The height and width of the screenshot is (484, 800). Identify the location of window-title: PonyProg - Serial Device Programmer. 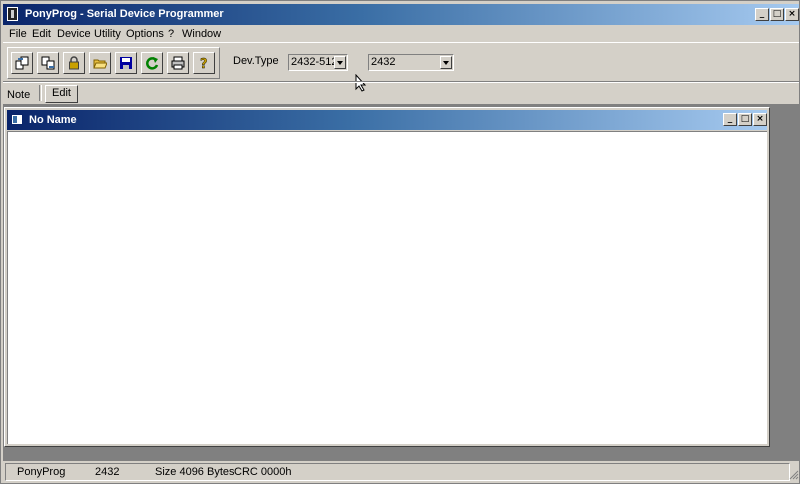
(124, 14).